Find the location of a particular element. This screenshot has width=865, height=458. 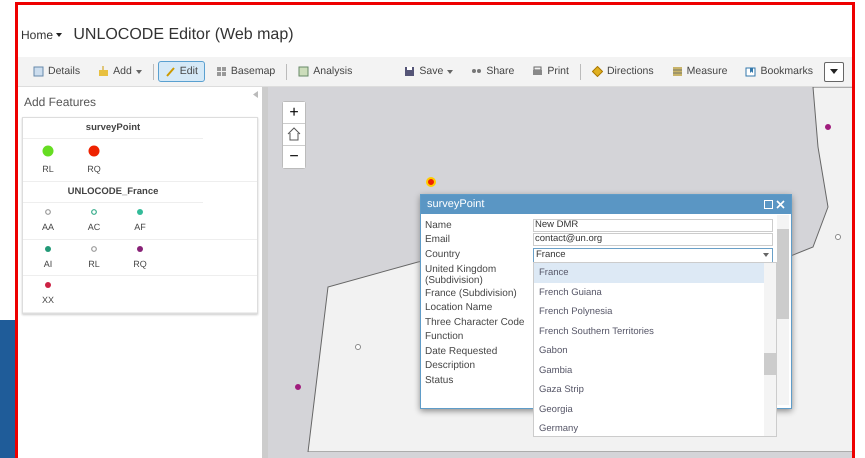

template-label: AF is located at coordinates (140, 227).